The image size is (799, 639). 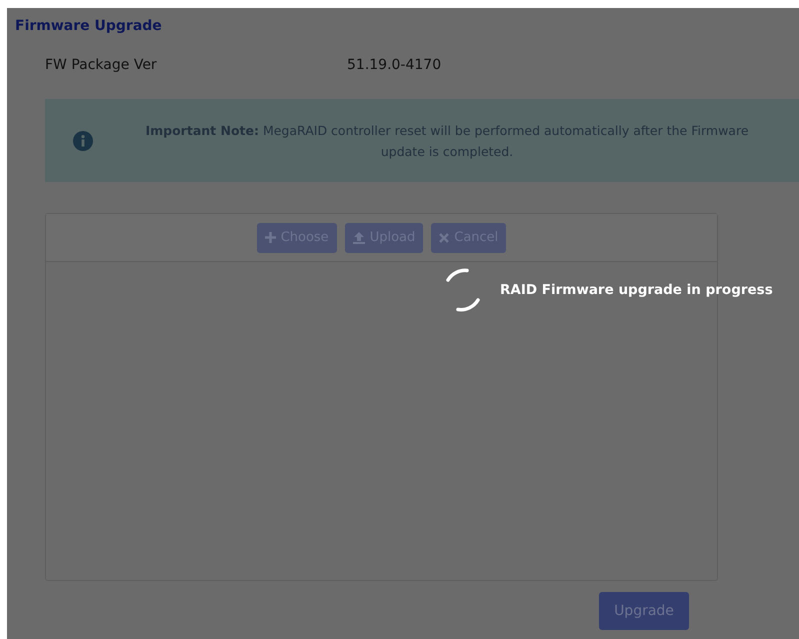 What do you see at coordinates (394, 66) in the screenshot?
I see `package-version-value: 51.19.0-4170` at bounding box center [394, 66].